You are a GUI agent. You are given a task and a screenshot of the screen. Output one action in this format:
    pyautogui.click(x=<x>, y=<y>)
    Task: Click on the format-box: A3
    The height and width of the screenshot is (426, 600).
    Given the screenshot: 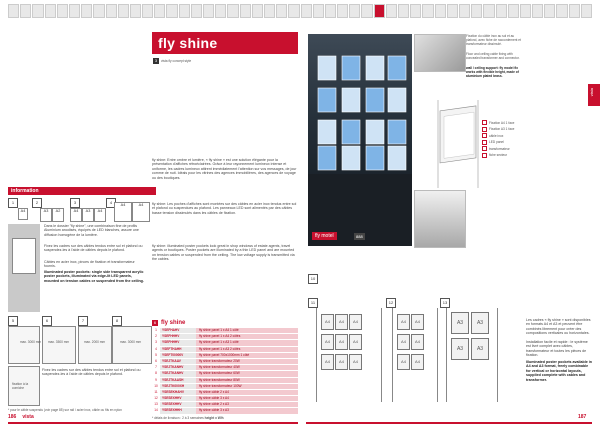 What is the action you would take?
    pyautogui.click(x=46, y=215)
    